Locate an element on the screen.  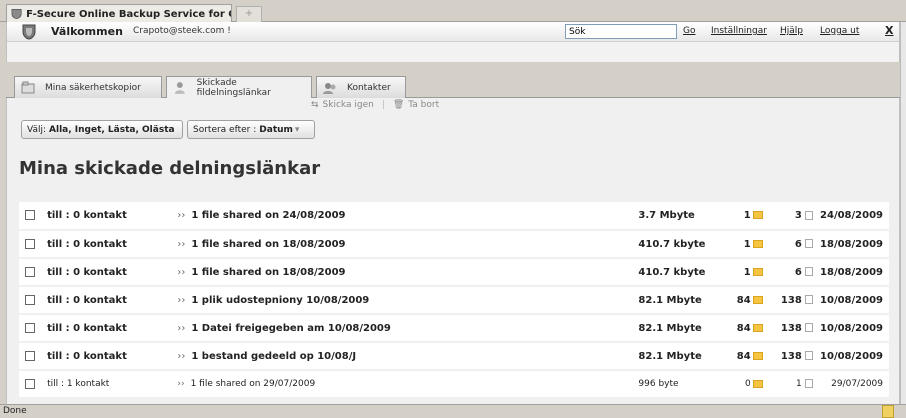
delete-button: Ta bort is located at coordinates (423, 105).